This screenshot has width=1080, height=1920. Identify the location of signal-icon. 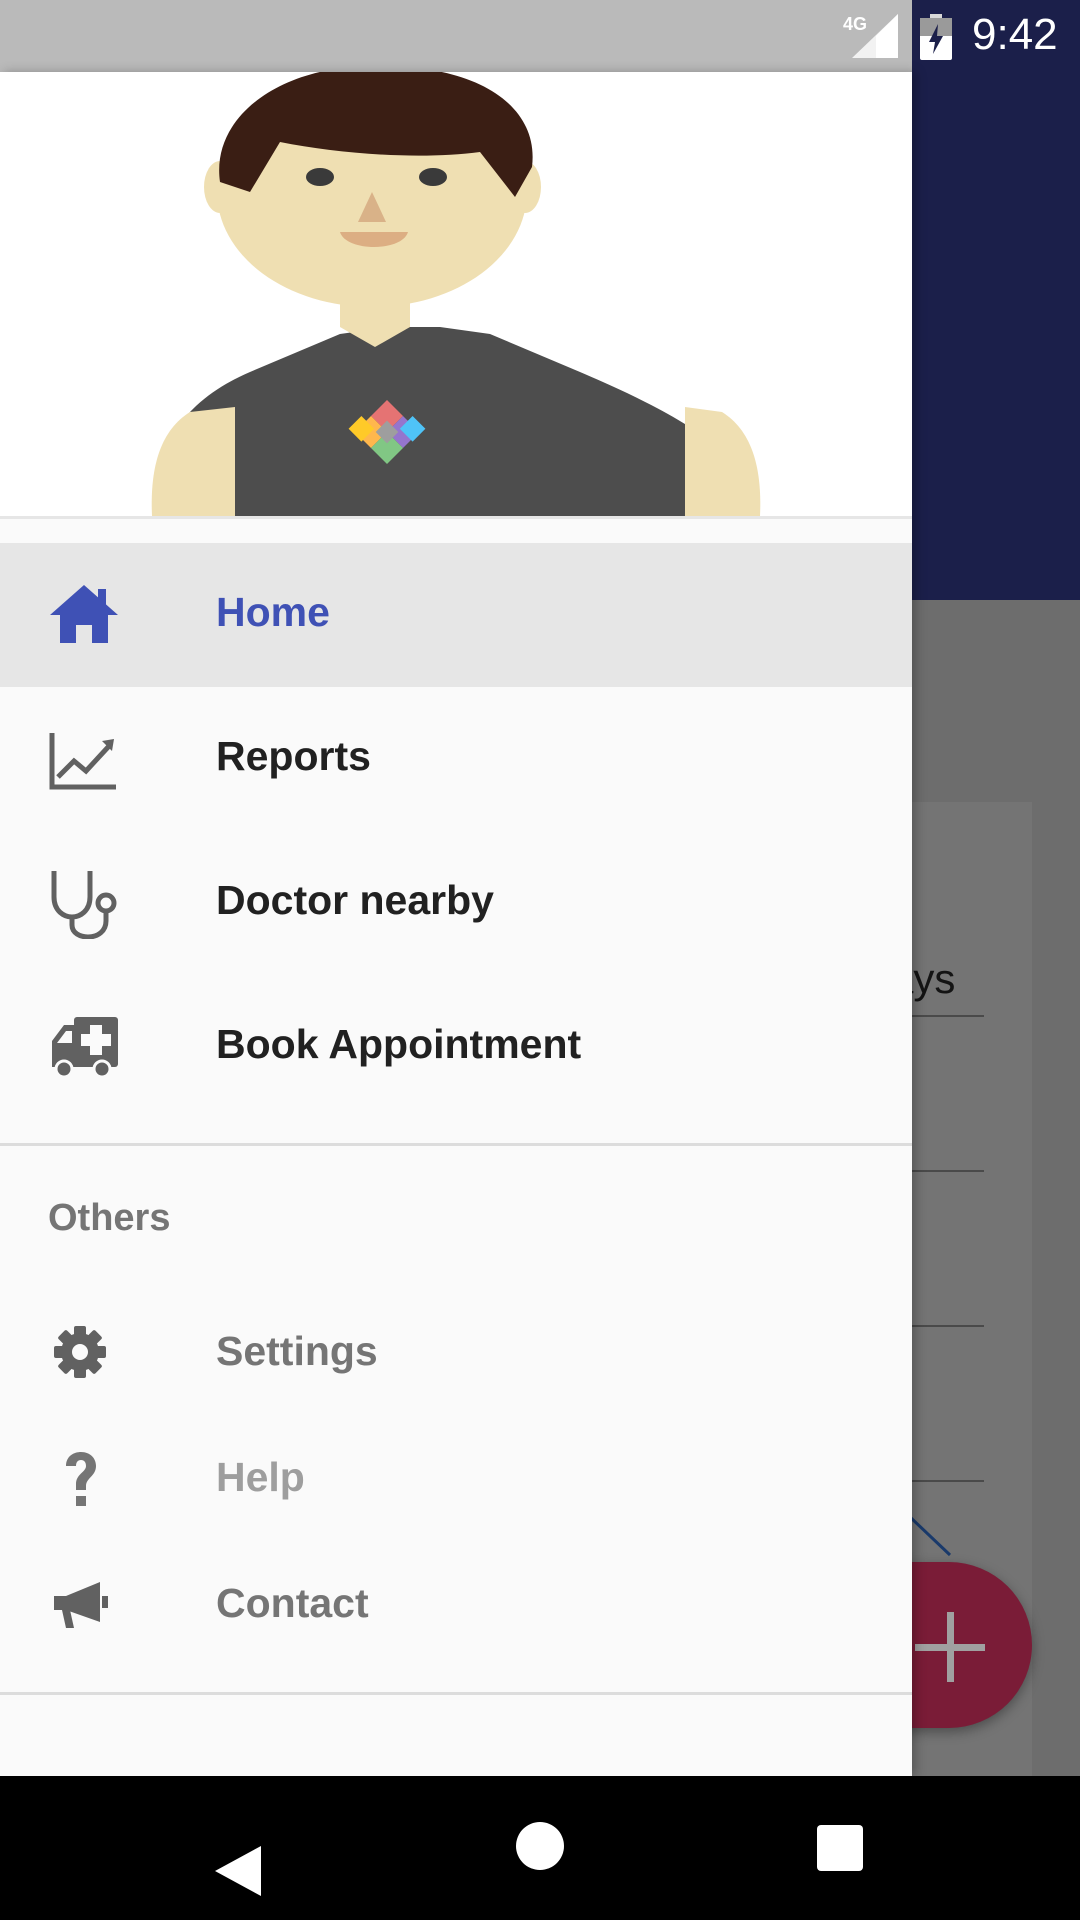
(875, 36).